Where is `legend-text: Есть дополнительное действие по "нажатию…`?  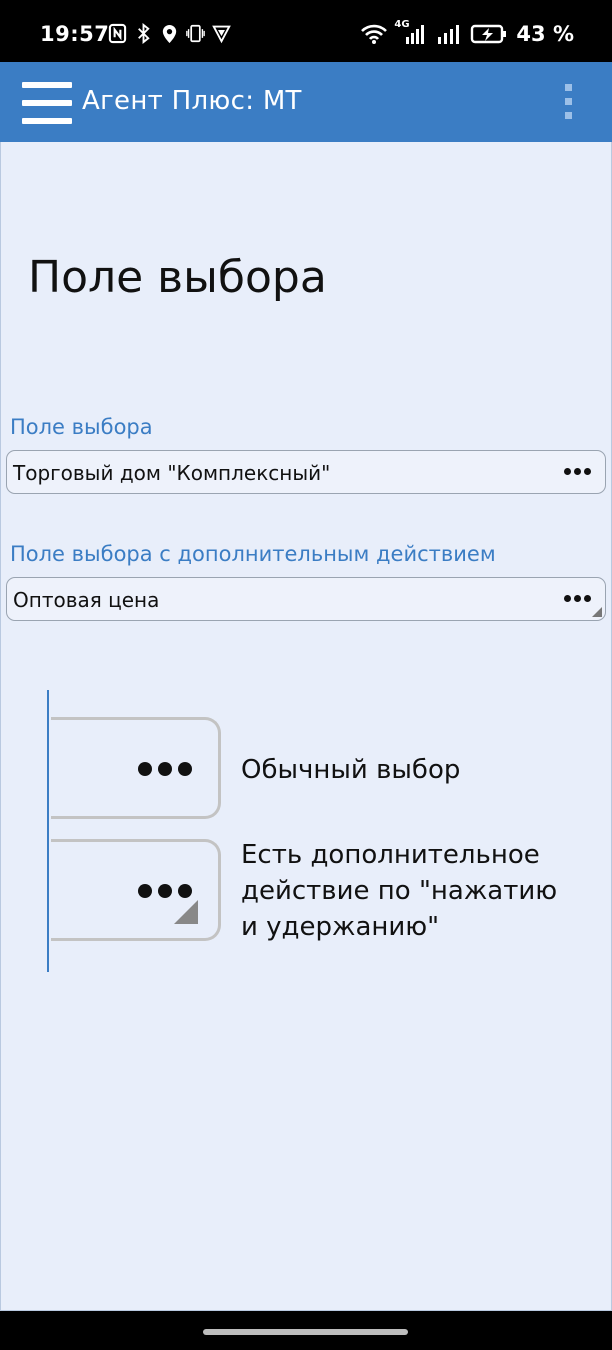
legend-text: Есть дополнительное действие по "нажатию… is located at coordinates (399, 891).